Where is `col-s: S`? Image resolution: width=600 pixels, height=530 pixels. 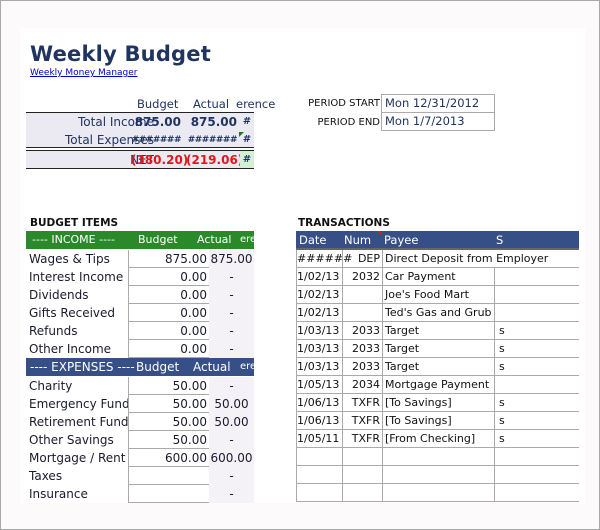
col-s: S is located at coordinates (499, 240).